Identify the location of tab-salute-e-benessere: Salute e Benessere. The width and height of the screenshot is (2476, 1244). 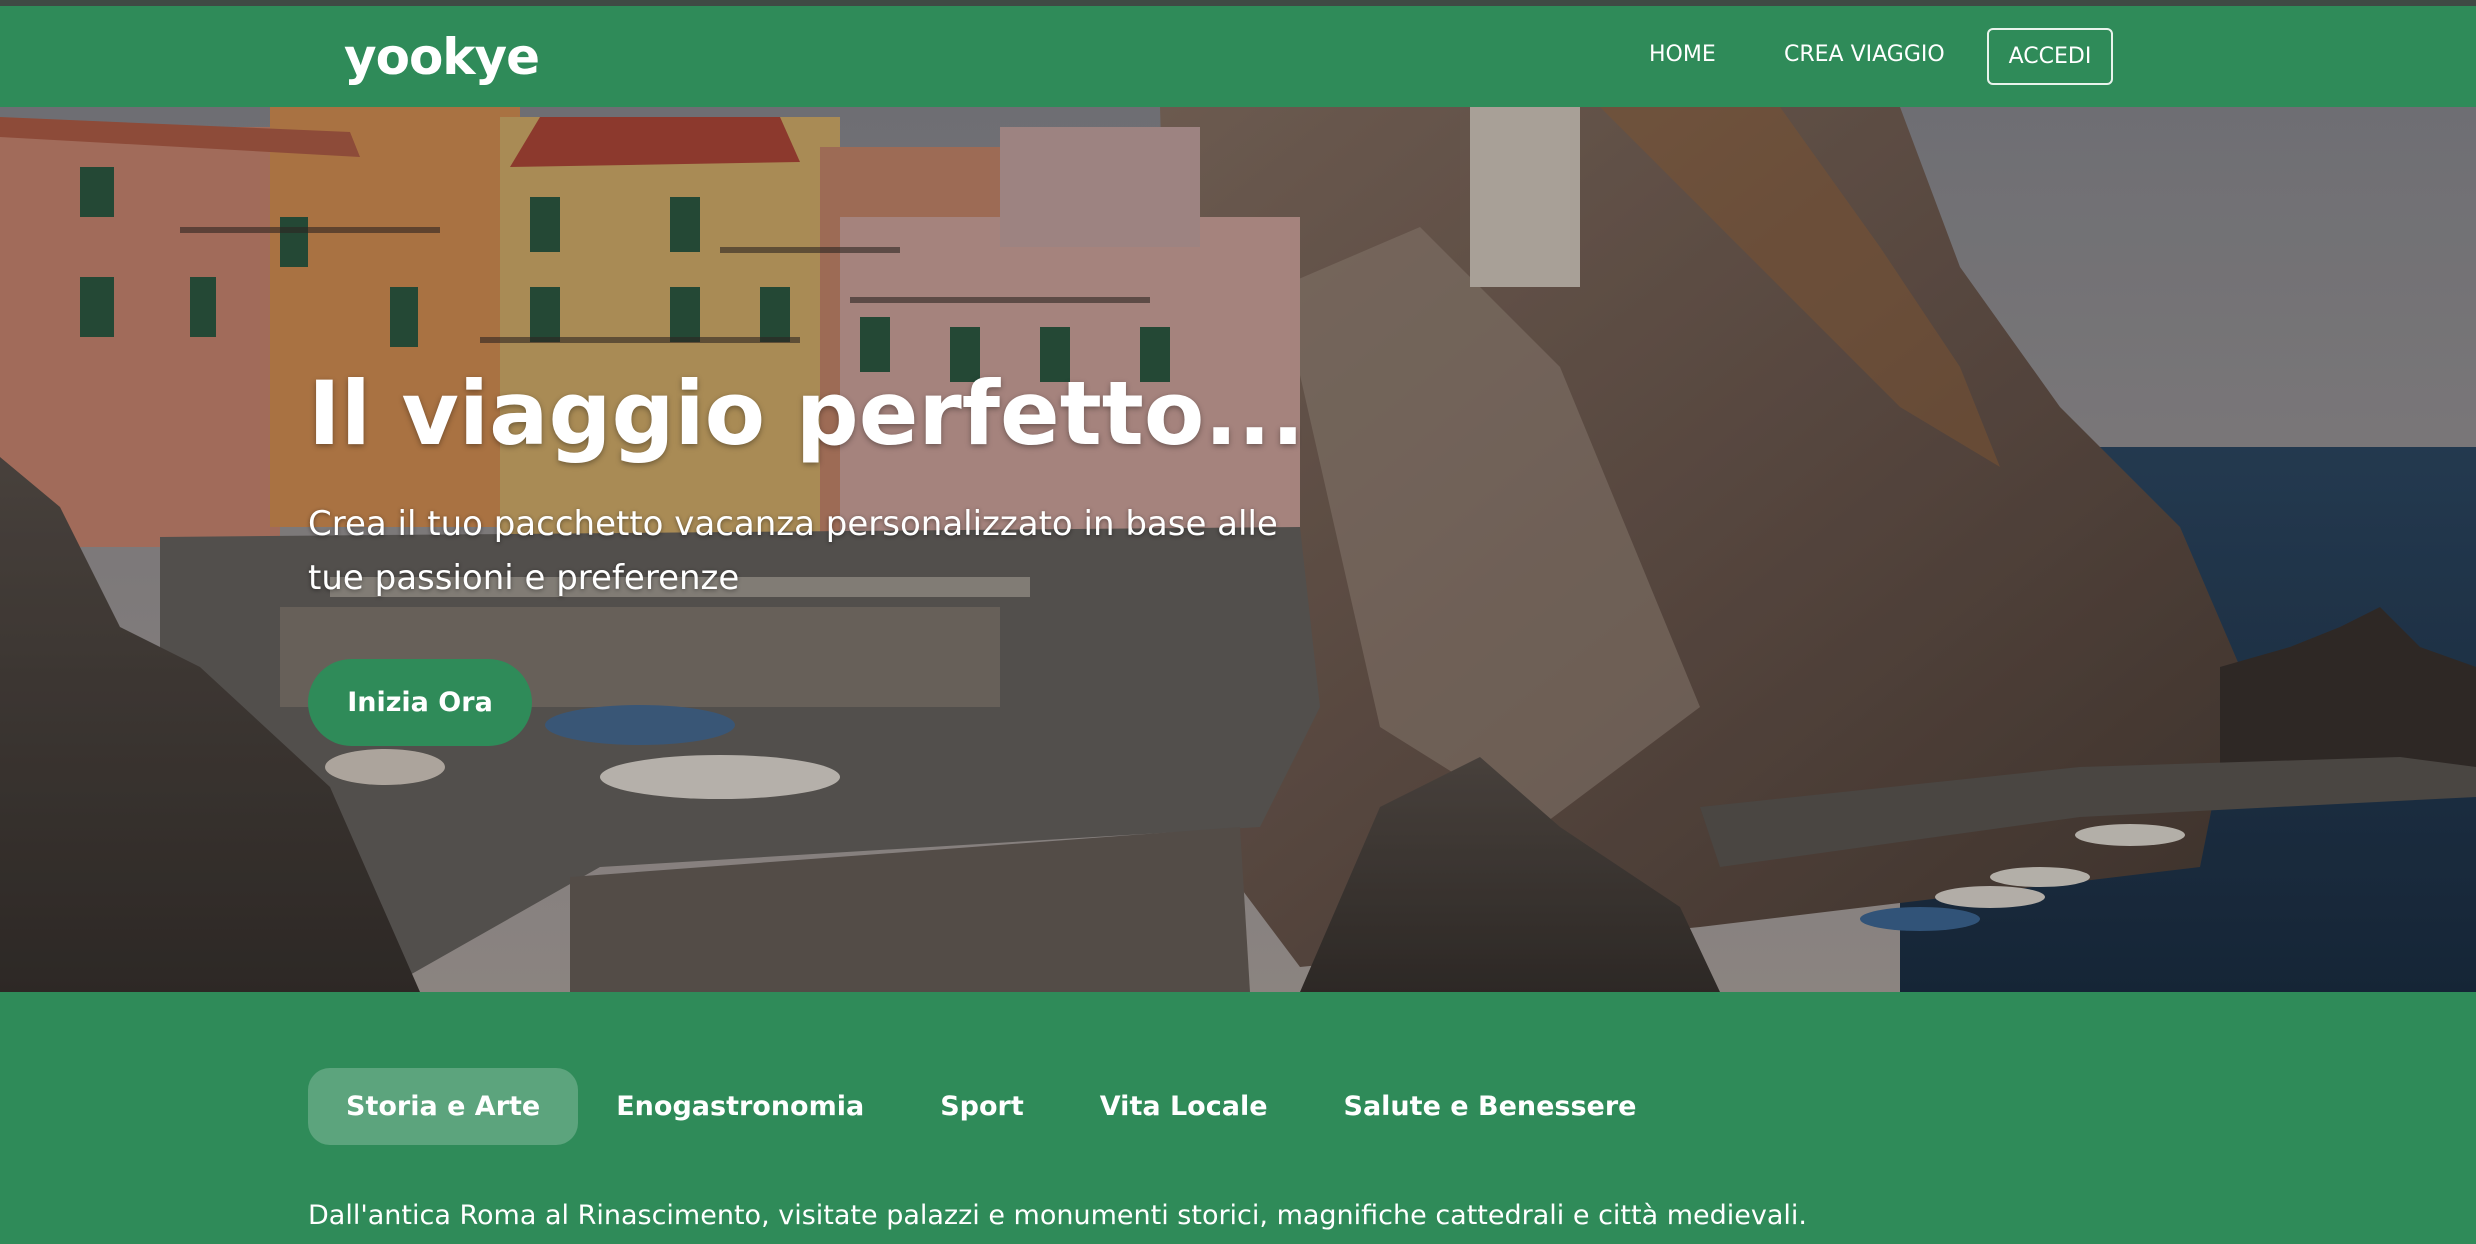
(1490, 1106).